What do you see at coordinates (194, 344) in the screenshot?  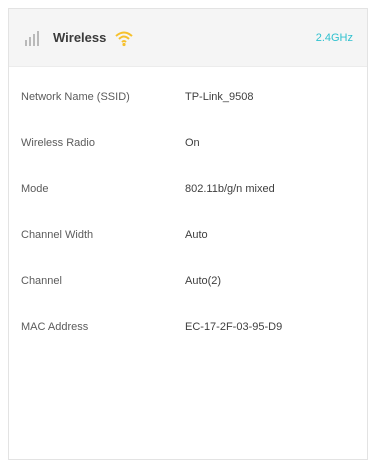 I see `detail-row-mac: MAC Address EC-17-2F-03-95-D9` at bounding box center [194, 344].